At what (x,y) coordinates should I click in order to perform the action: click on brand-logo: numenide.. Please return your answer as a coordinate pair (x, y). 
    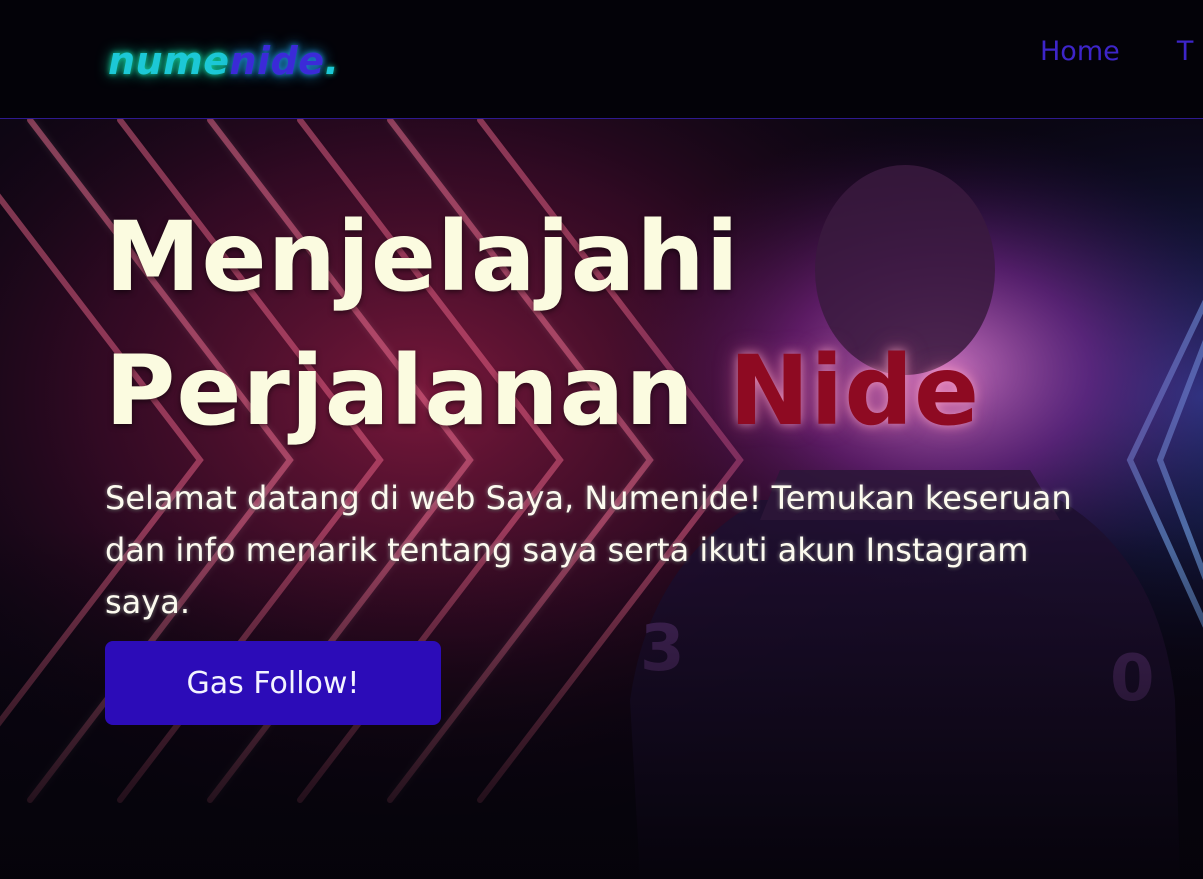
    Looking at the image, I should click on (223, 61).